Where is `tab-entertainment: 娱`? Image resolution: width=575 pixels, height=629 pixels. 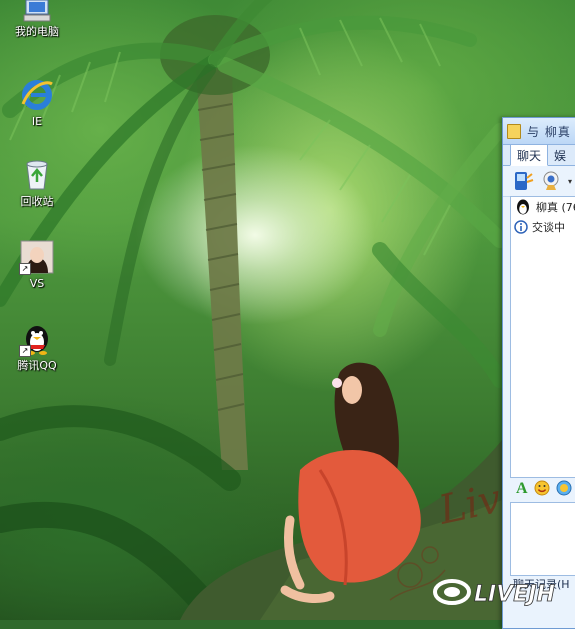
tab-entertainment: 娱 is located at coordinates (560, 155).